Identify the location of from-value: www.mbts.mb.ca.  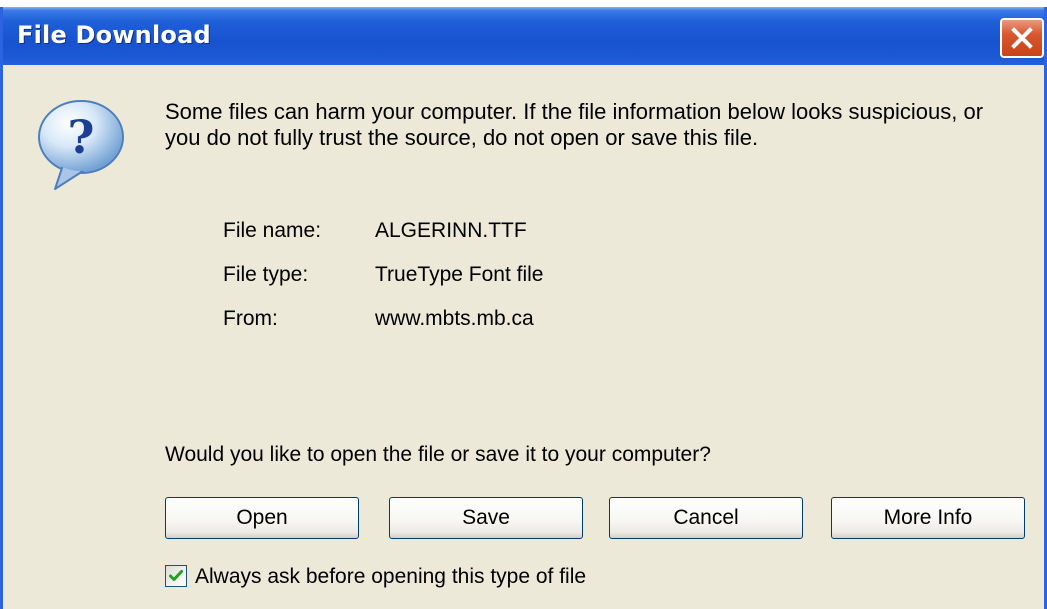
(454, 318).